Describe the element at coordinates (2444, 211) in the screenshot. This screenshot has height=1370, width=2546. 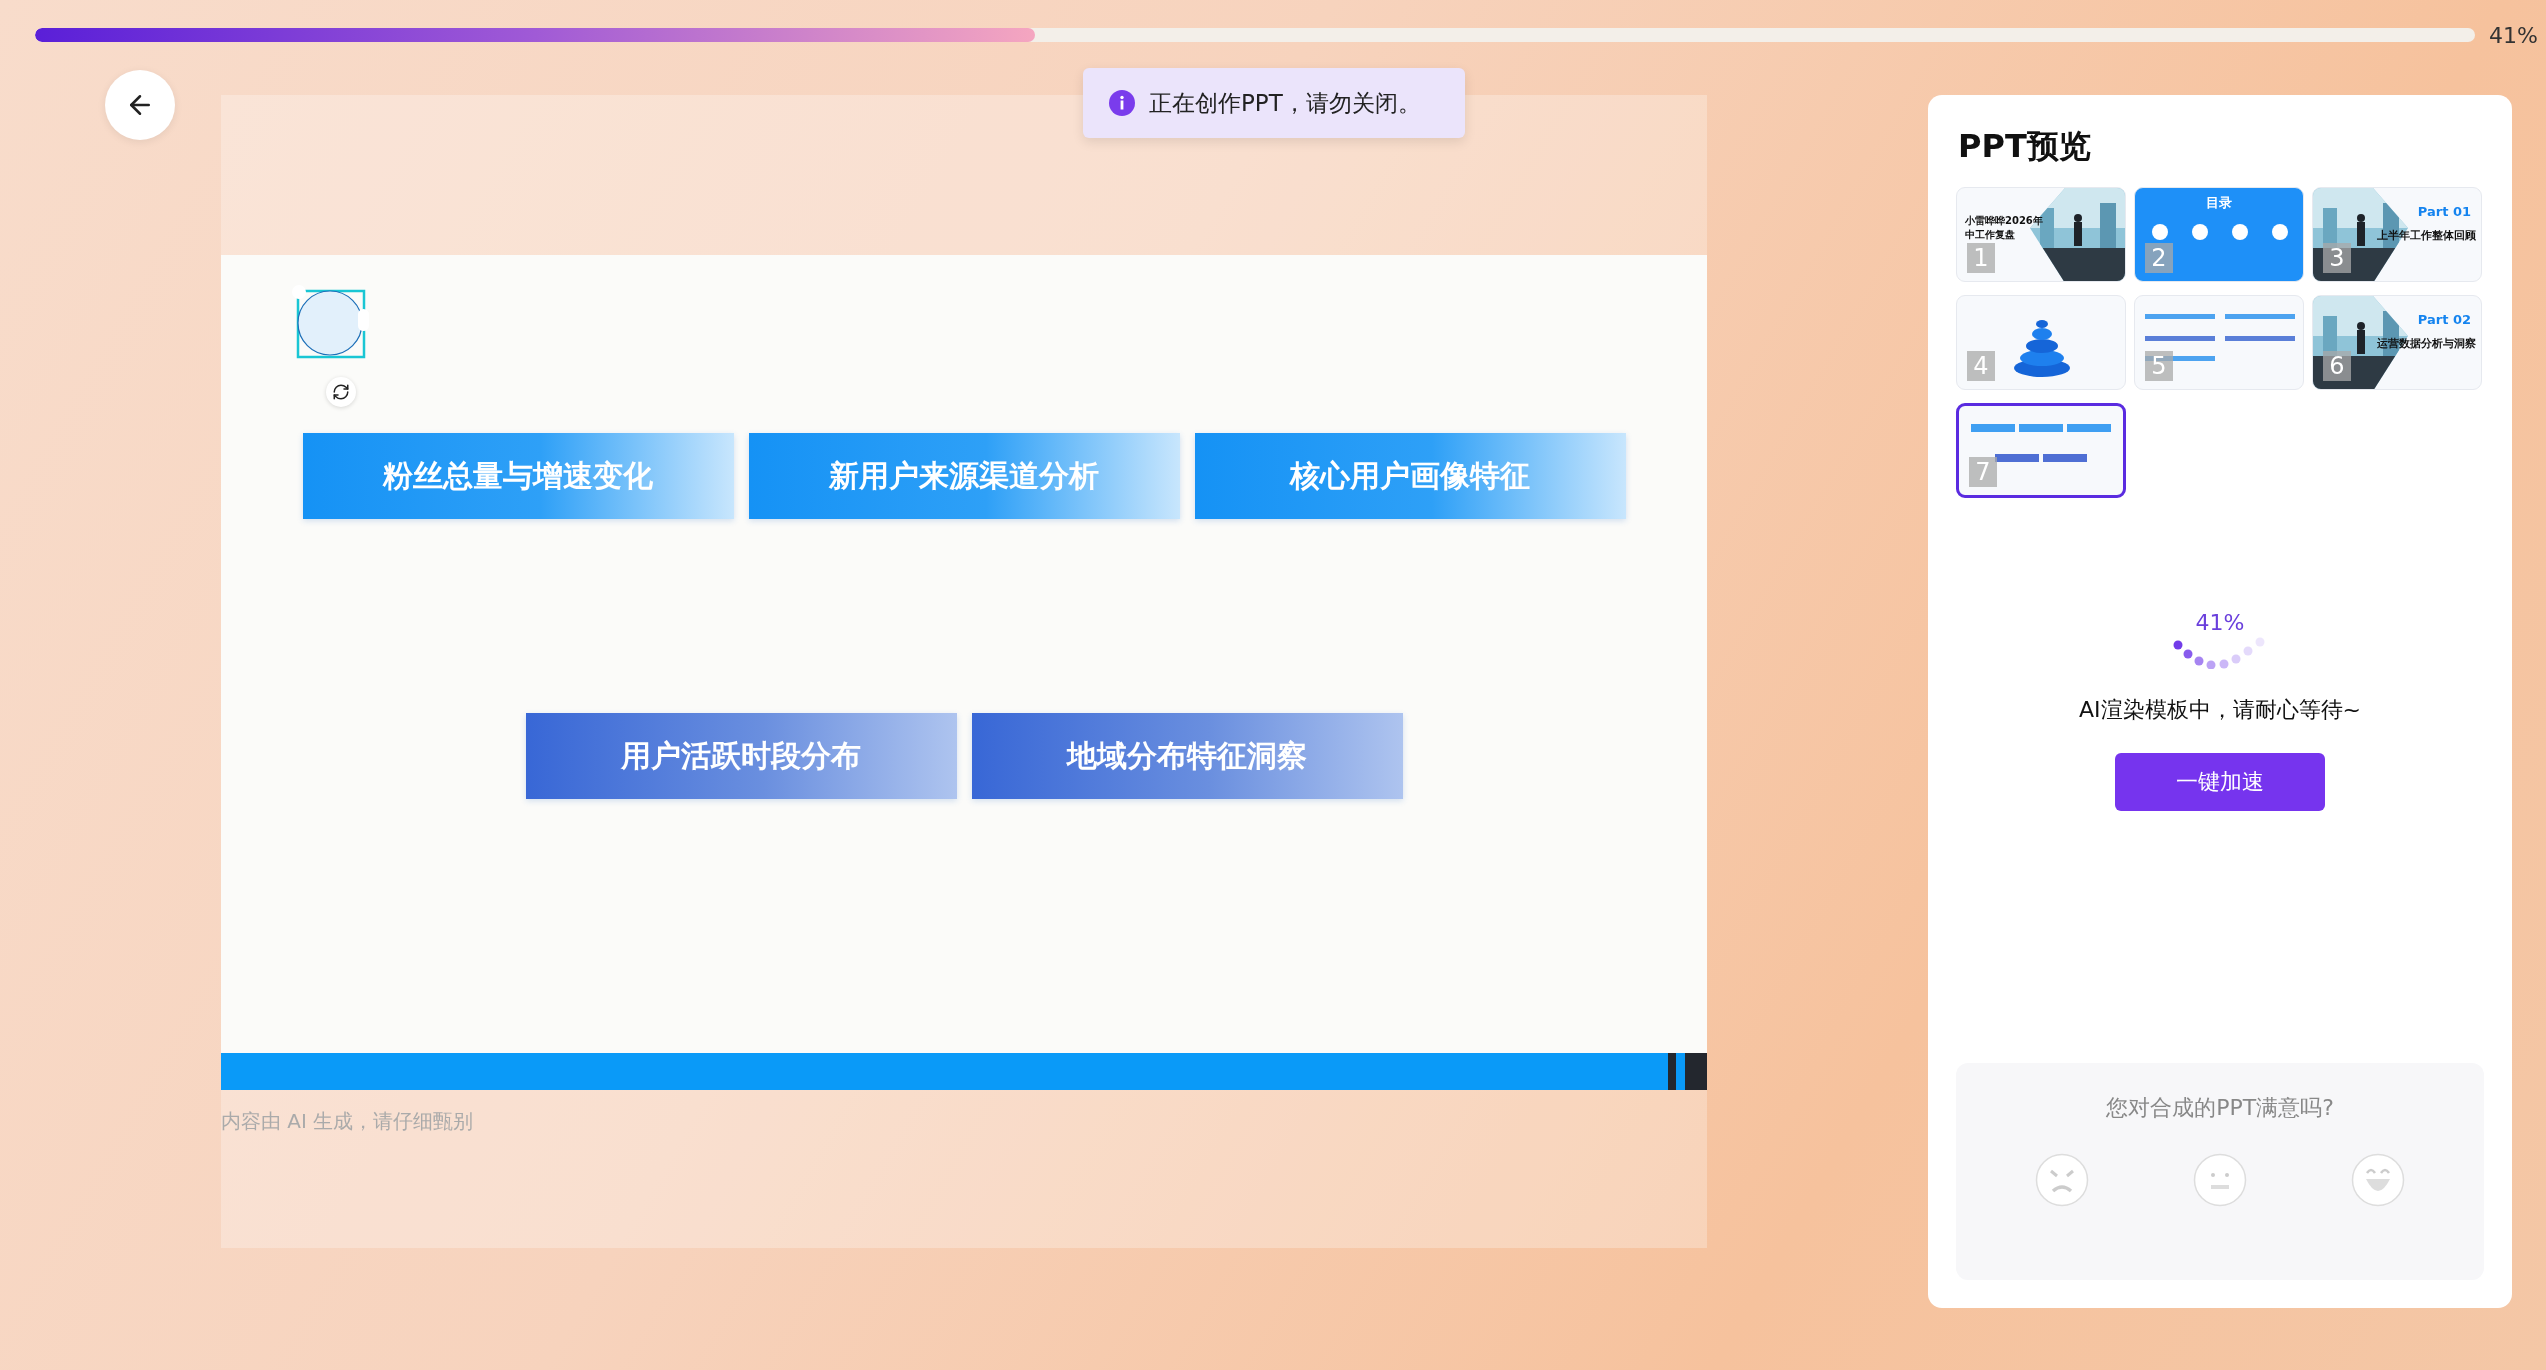
I see `part-label: Part 01` at that location.